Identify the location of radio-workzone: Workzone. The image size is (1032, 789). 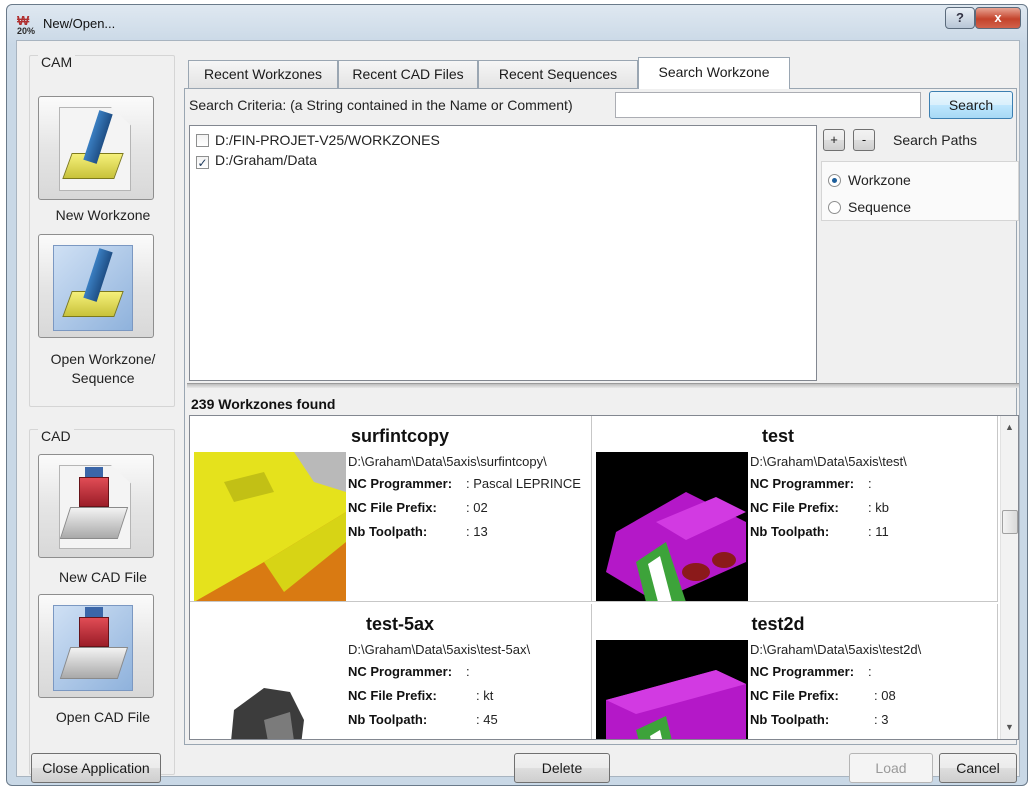
(869, 180).